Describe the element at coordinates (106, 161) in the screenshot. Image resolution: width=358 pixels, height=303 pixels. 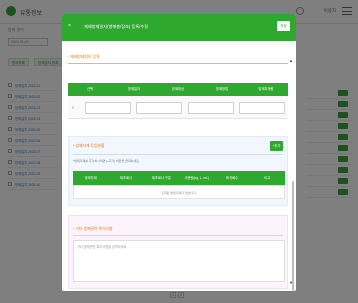
I see `material-note: *방제자재를 추가하시려면 [+추가] 버튼을 클릭하세요.` at that location.